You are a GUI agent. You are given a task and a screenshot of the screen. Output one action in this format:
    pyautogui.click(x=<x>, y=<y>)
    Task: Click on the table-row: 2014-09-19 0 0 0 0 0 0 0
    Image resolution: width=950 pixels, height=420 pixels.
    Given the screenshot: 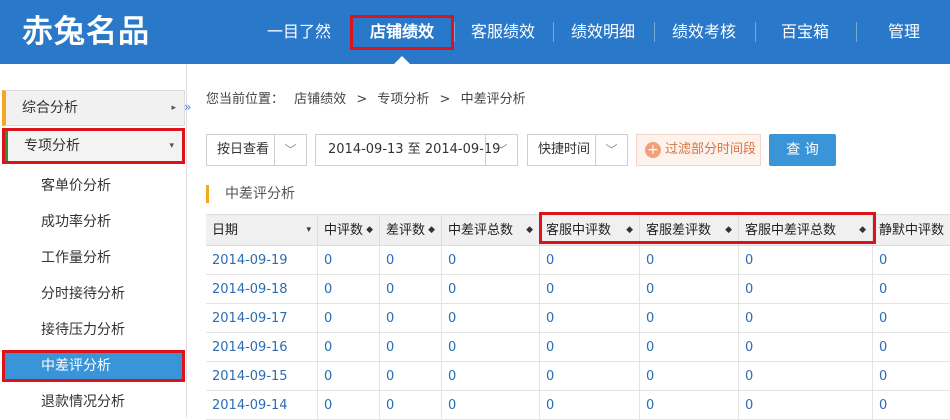 What is the action you would take?
    pyautogui.click(x=578, y=260)
    